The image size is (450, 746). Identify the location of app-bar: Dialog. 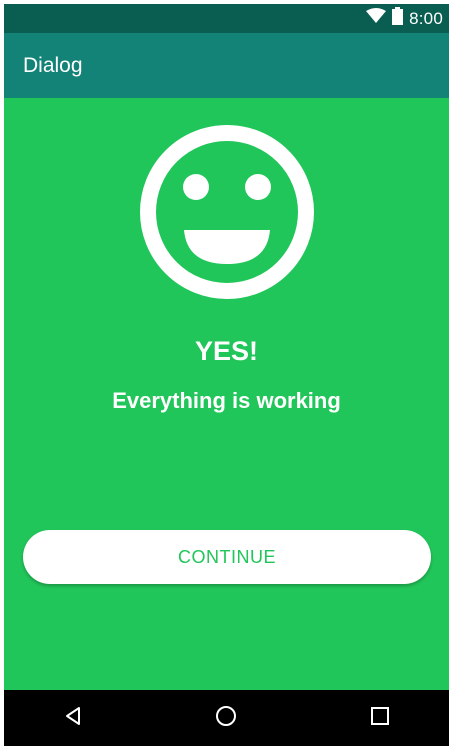
(226, 65).